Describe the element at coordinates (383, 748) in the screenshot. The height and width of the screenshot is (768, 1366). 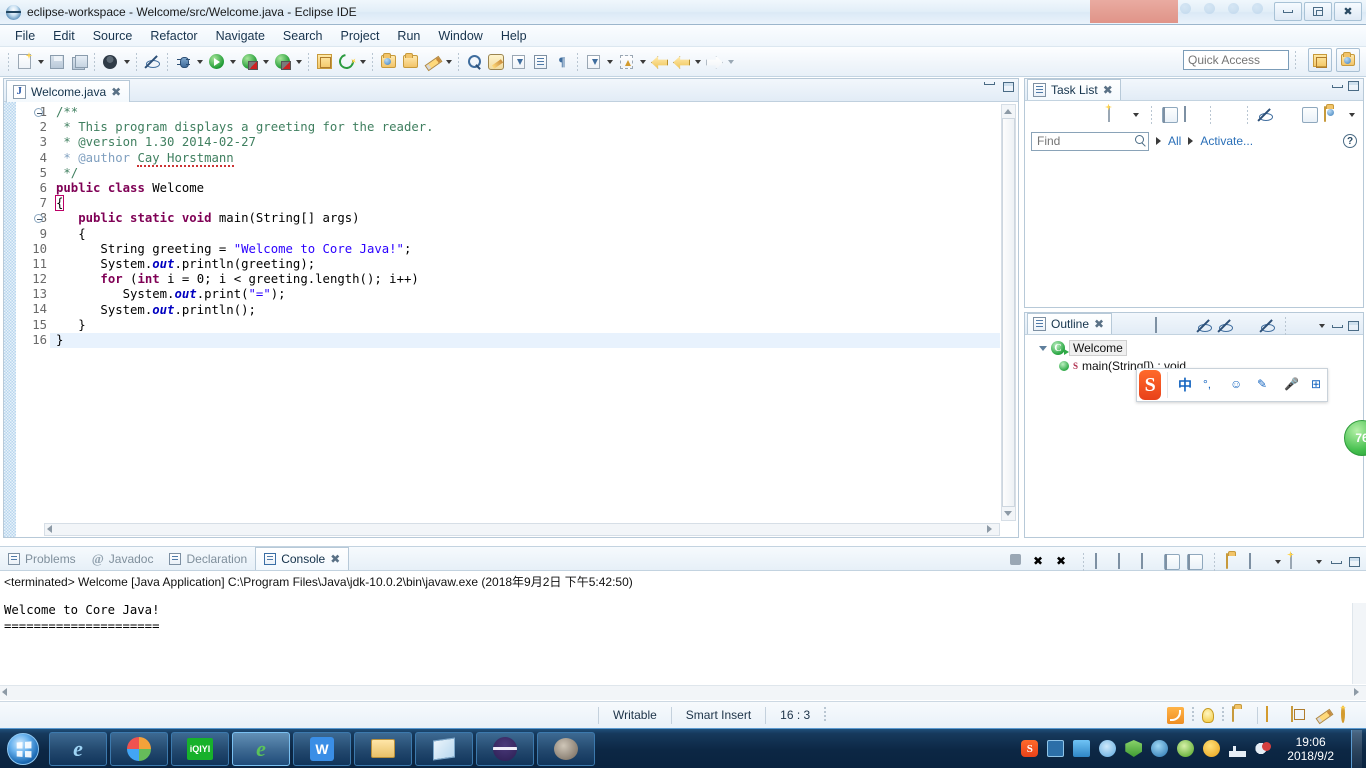
I see `taskbar-item-explorer` at that location.